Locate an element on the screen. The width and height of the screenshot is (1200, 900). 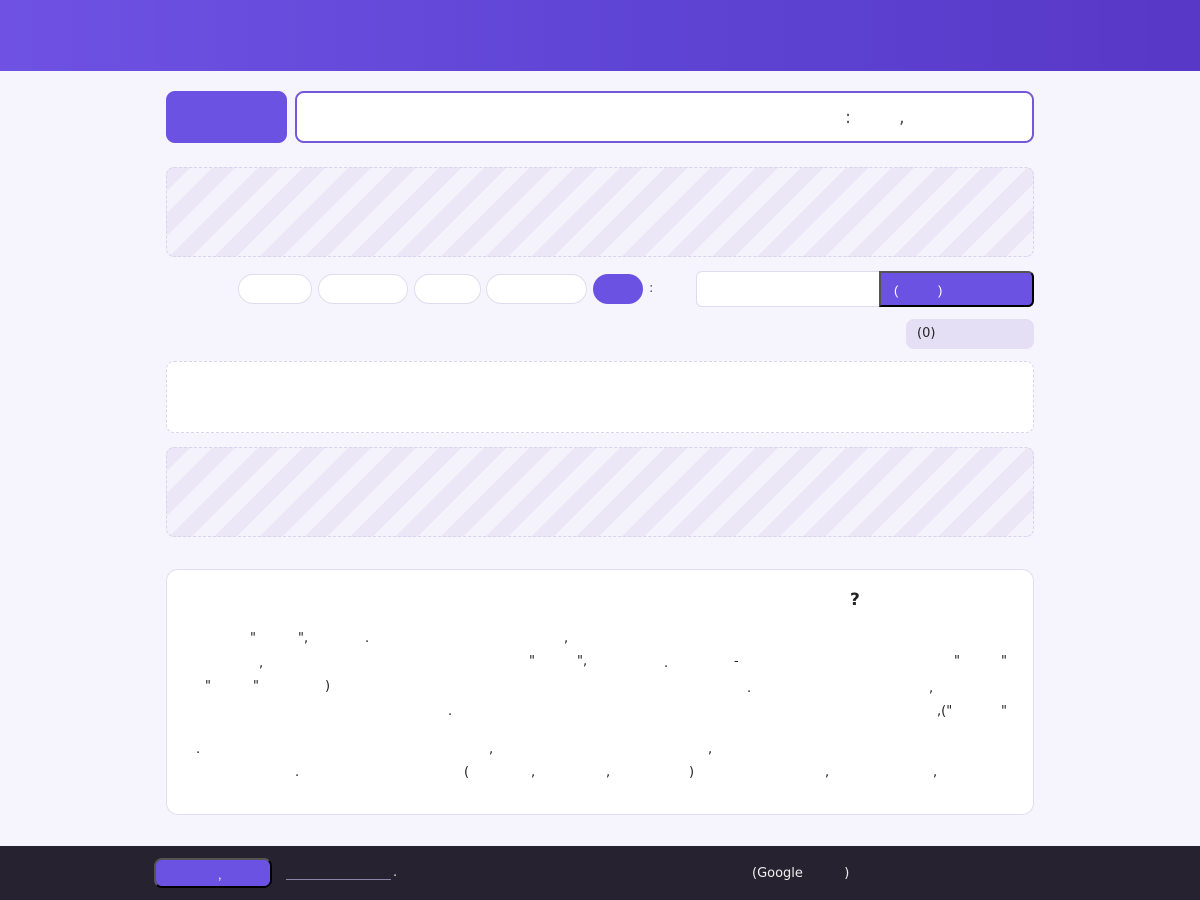
search-input: : , is located at coordinates (664, 117).